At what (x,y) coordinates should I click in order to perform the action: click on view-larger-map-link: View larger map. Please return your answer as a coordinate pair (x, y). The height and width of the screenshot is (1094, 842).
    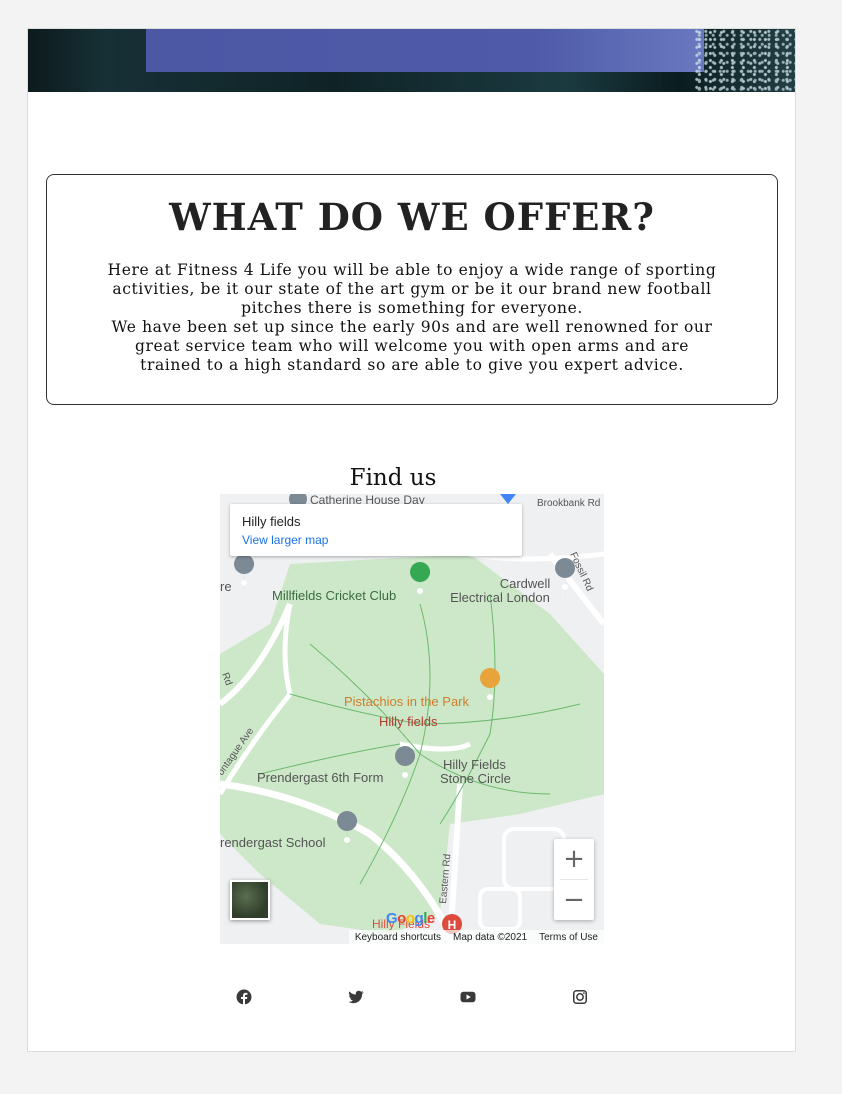
    Looking at the image, I should click on (285, 540).